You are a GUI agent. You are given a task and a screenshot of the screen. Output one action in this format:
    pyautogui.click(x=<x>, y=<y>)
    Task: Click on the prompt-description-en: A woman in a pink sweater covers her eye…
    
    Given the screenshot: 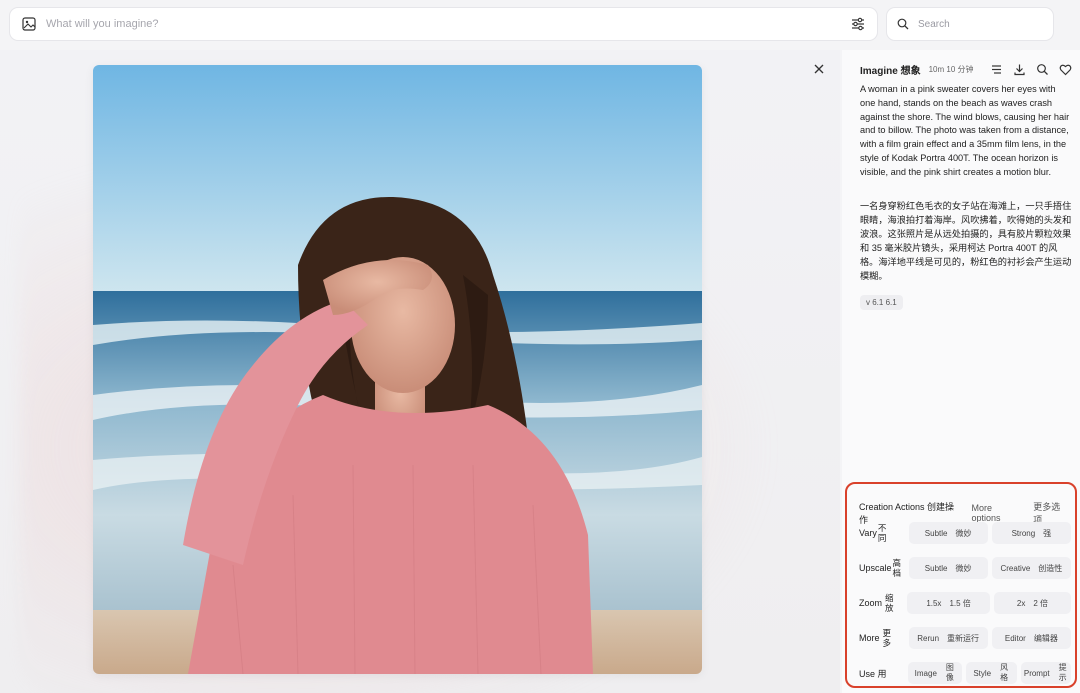 What is the action you would take?
    pyautogui.click(x=965, y=130)
    